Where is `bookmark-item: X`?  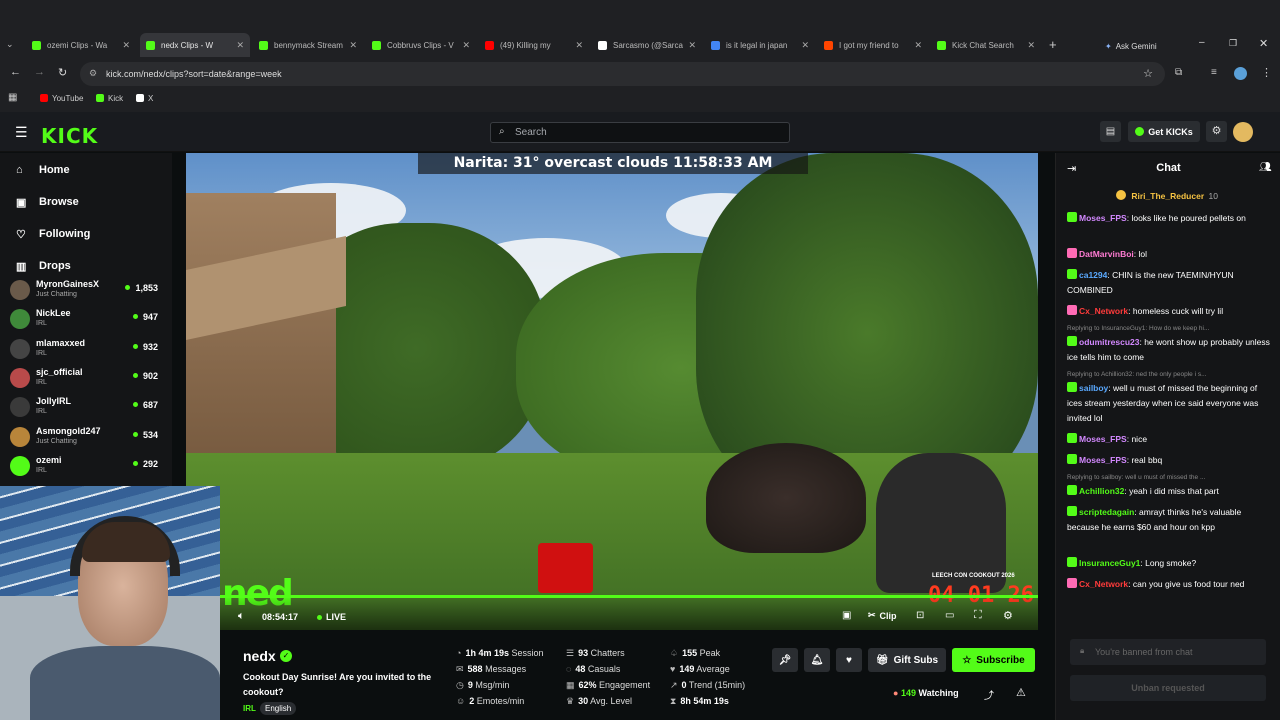 bookmark-item: X is located at coordinates (144, 98).